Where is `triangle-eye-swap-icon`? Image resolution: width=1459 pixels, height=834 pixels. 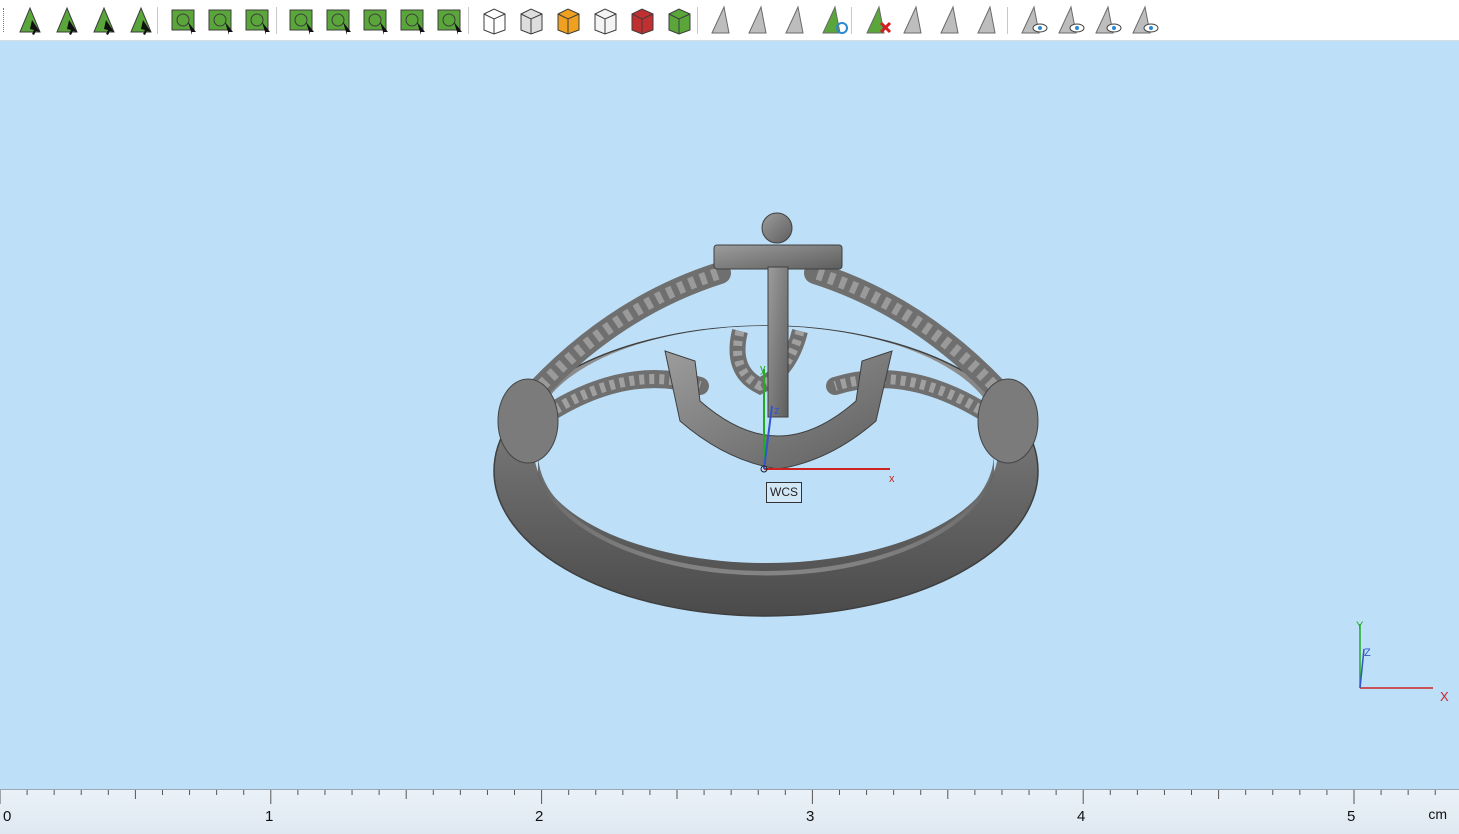
triangle-eye-swap-icon is located at coordinates (1071, 19).